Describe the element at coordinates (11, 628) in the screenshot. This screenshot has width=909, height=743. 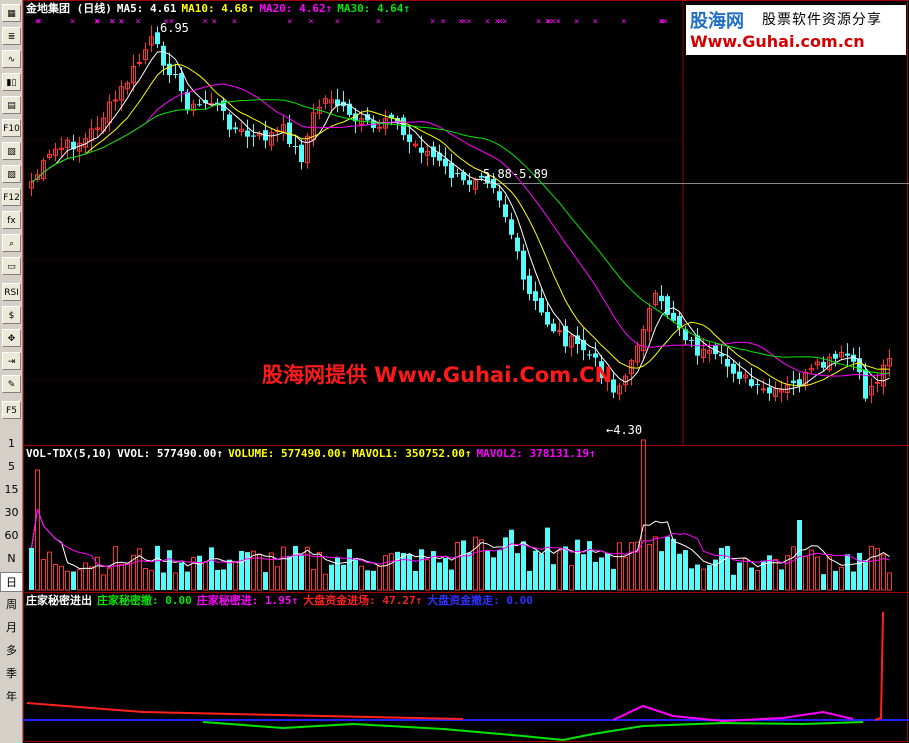
I see `period-月: 月` at that location.